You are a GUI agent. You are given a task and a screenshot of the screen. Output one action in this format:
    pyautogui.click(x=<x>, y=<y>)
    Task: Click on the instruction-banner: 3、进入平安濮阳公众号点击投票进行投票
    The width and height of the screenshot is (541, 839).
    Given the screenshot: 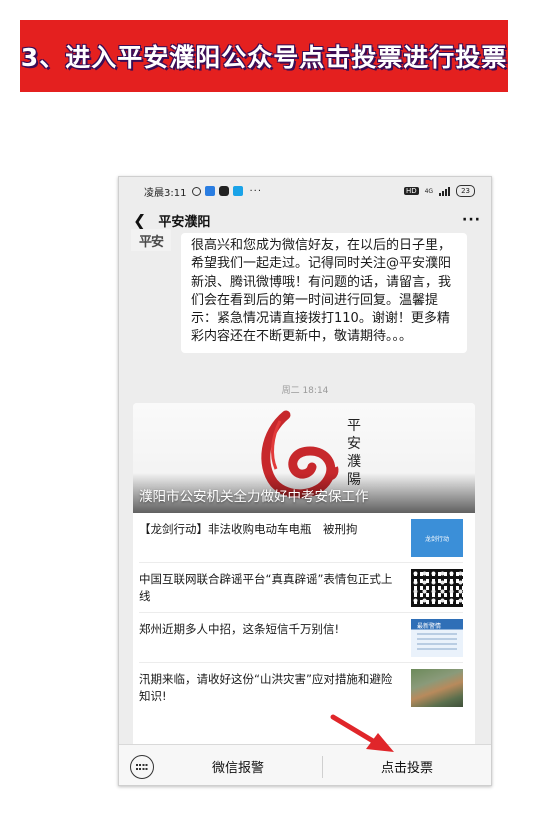 What is the action you would take?
    pyautogui.click(x=264, y=56)
    